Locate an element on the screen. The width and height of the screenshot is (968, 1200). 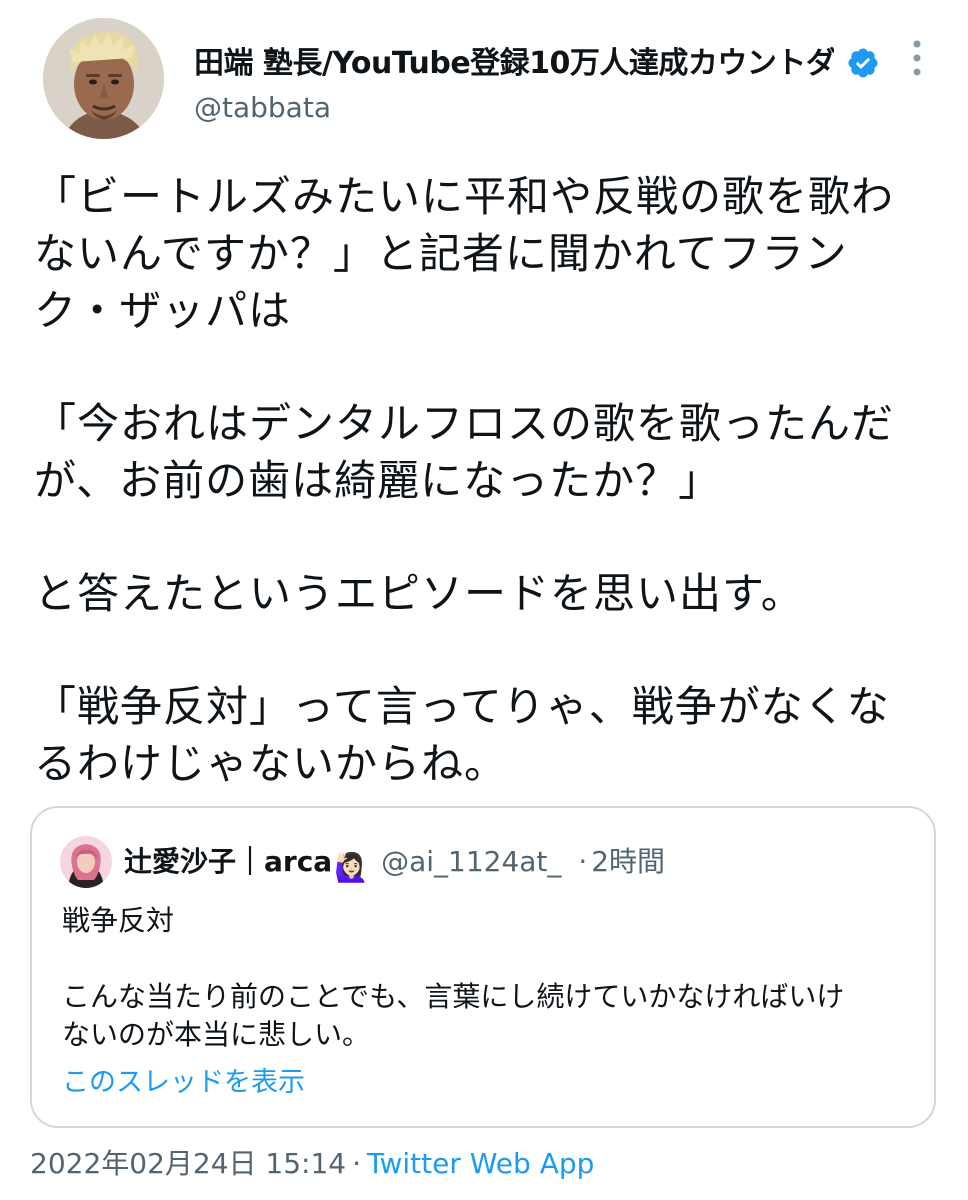
quoted-author-handle: @ai_1124at_ is located at coordinates (471, 861).